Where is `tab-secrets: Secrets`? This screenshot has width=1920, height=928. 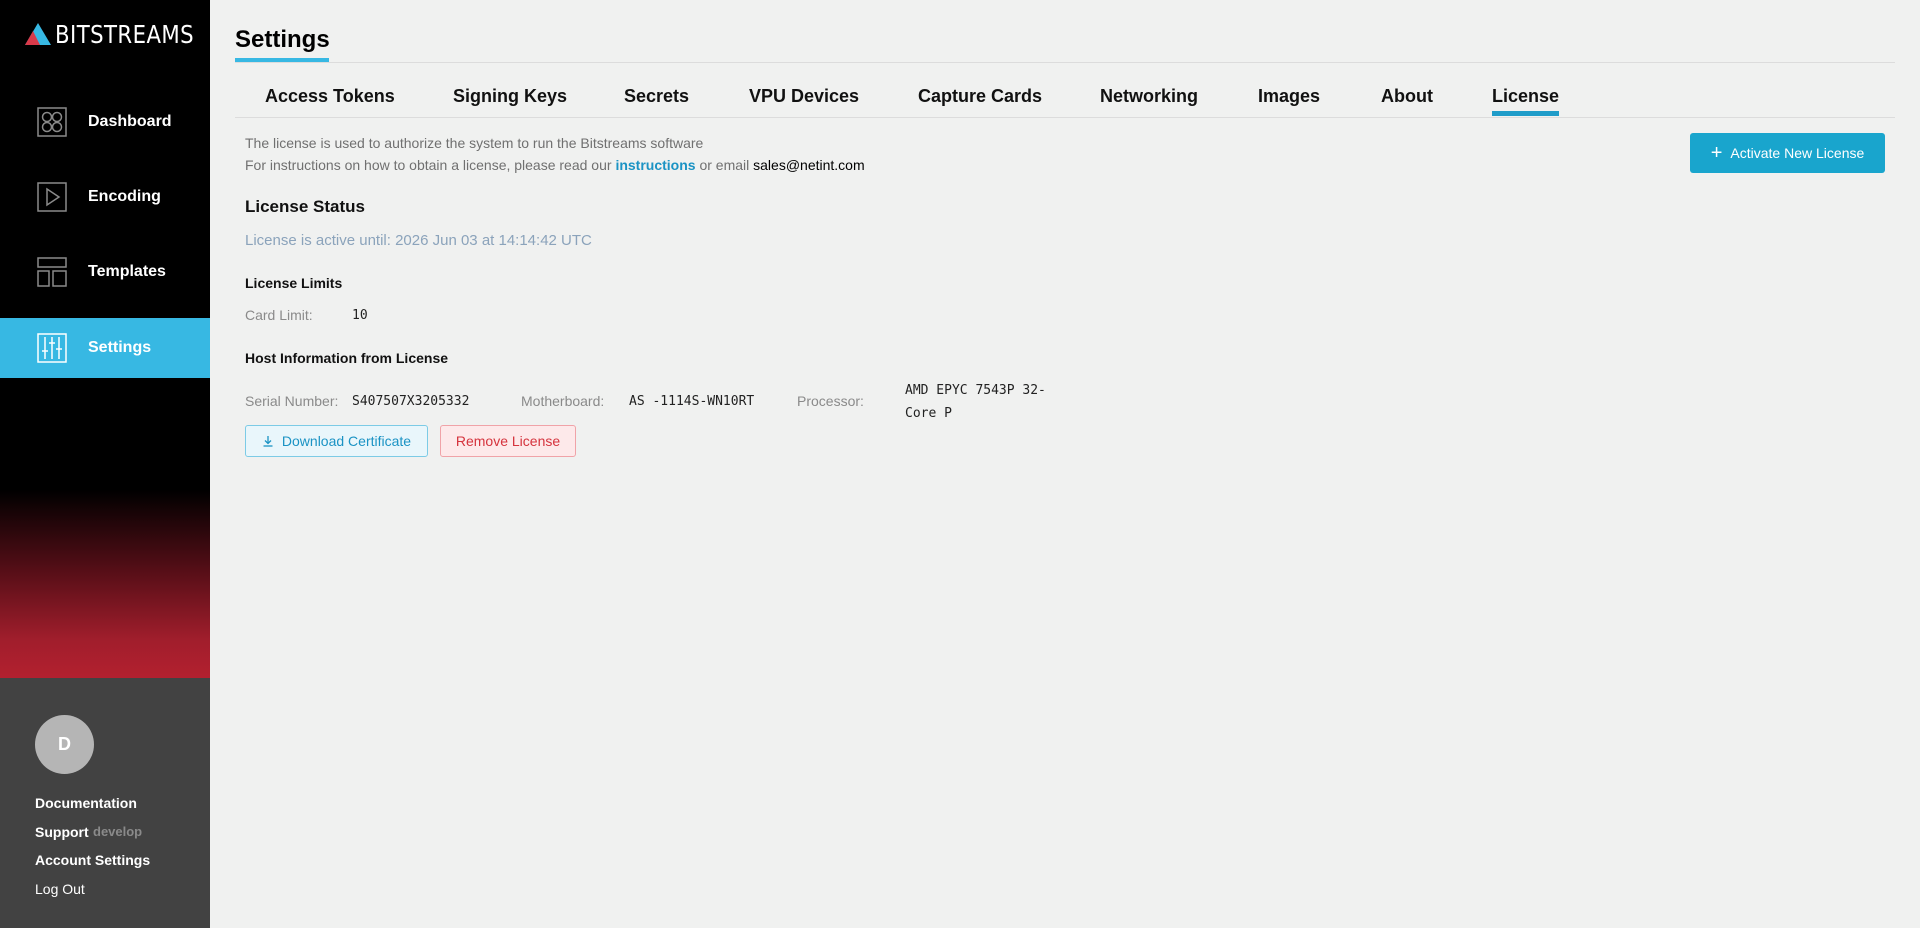
tab-secrets: Secrets is located at coordinates (656, 96).